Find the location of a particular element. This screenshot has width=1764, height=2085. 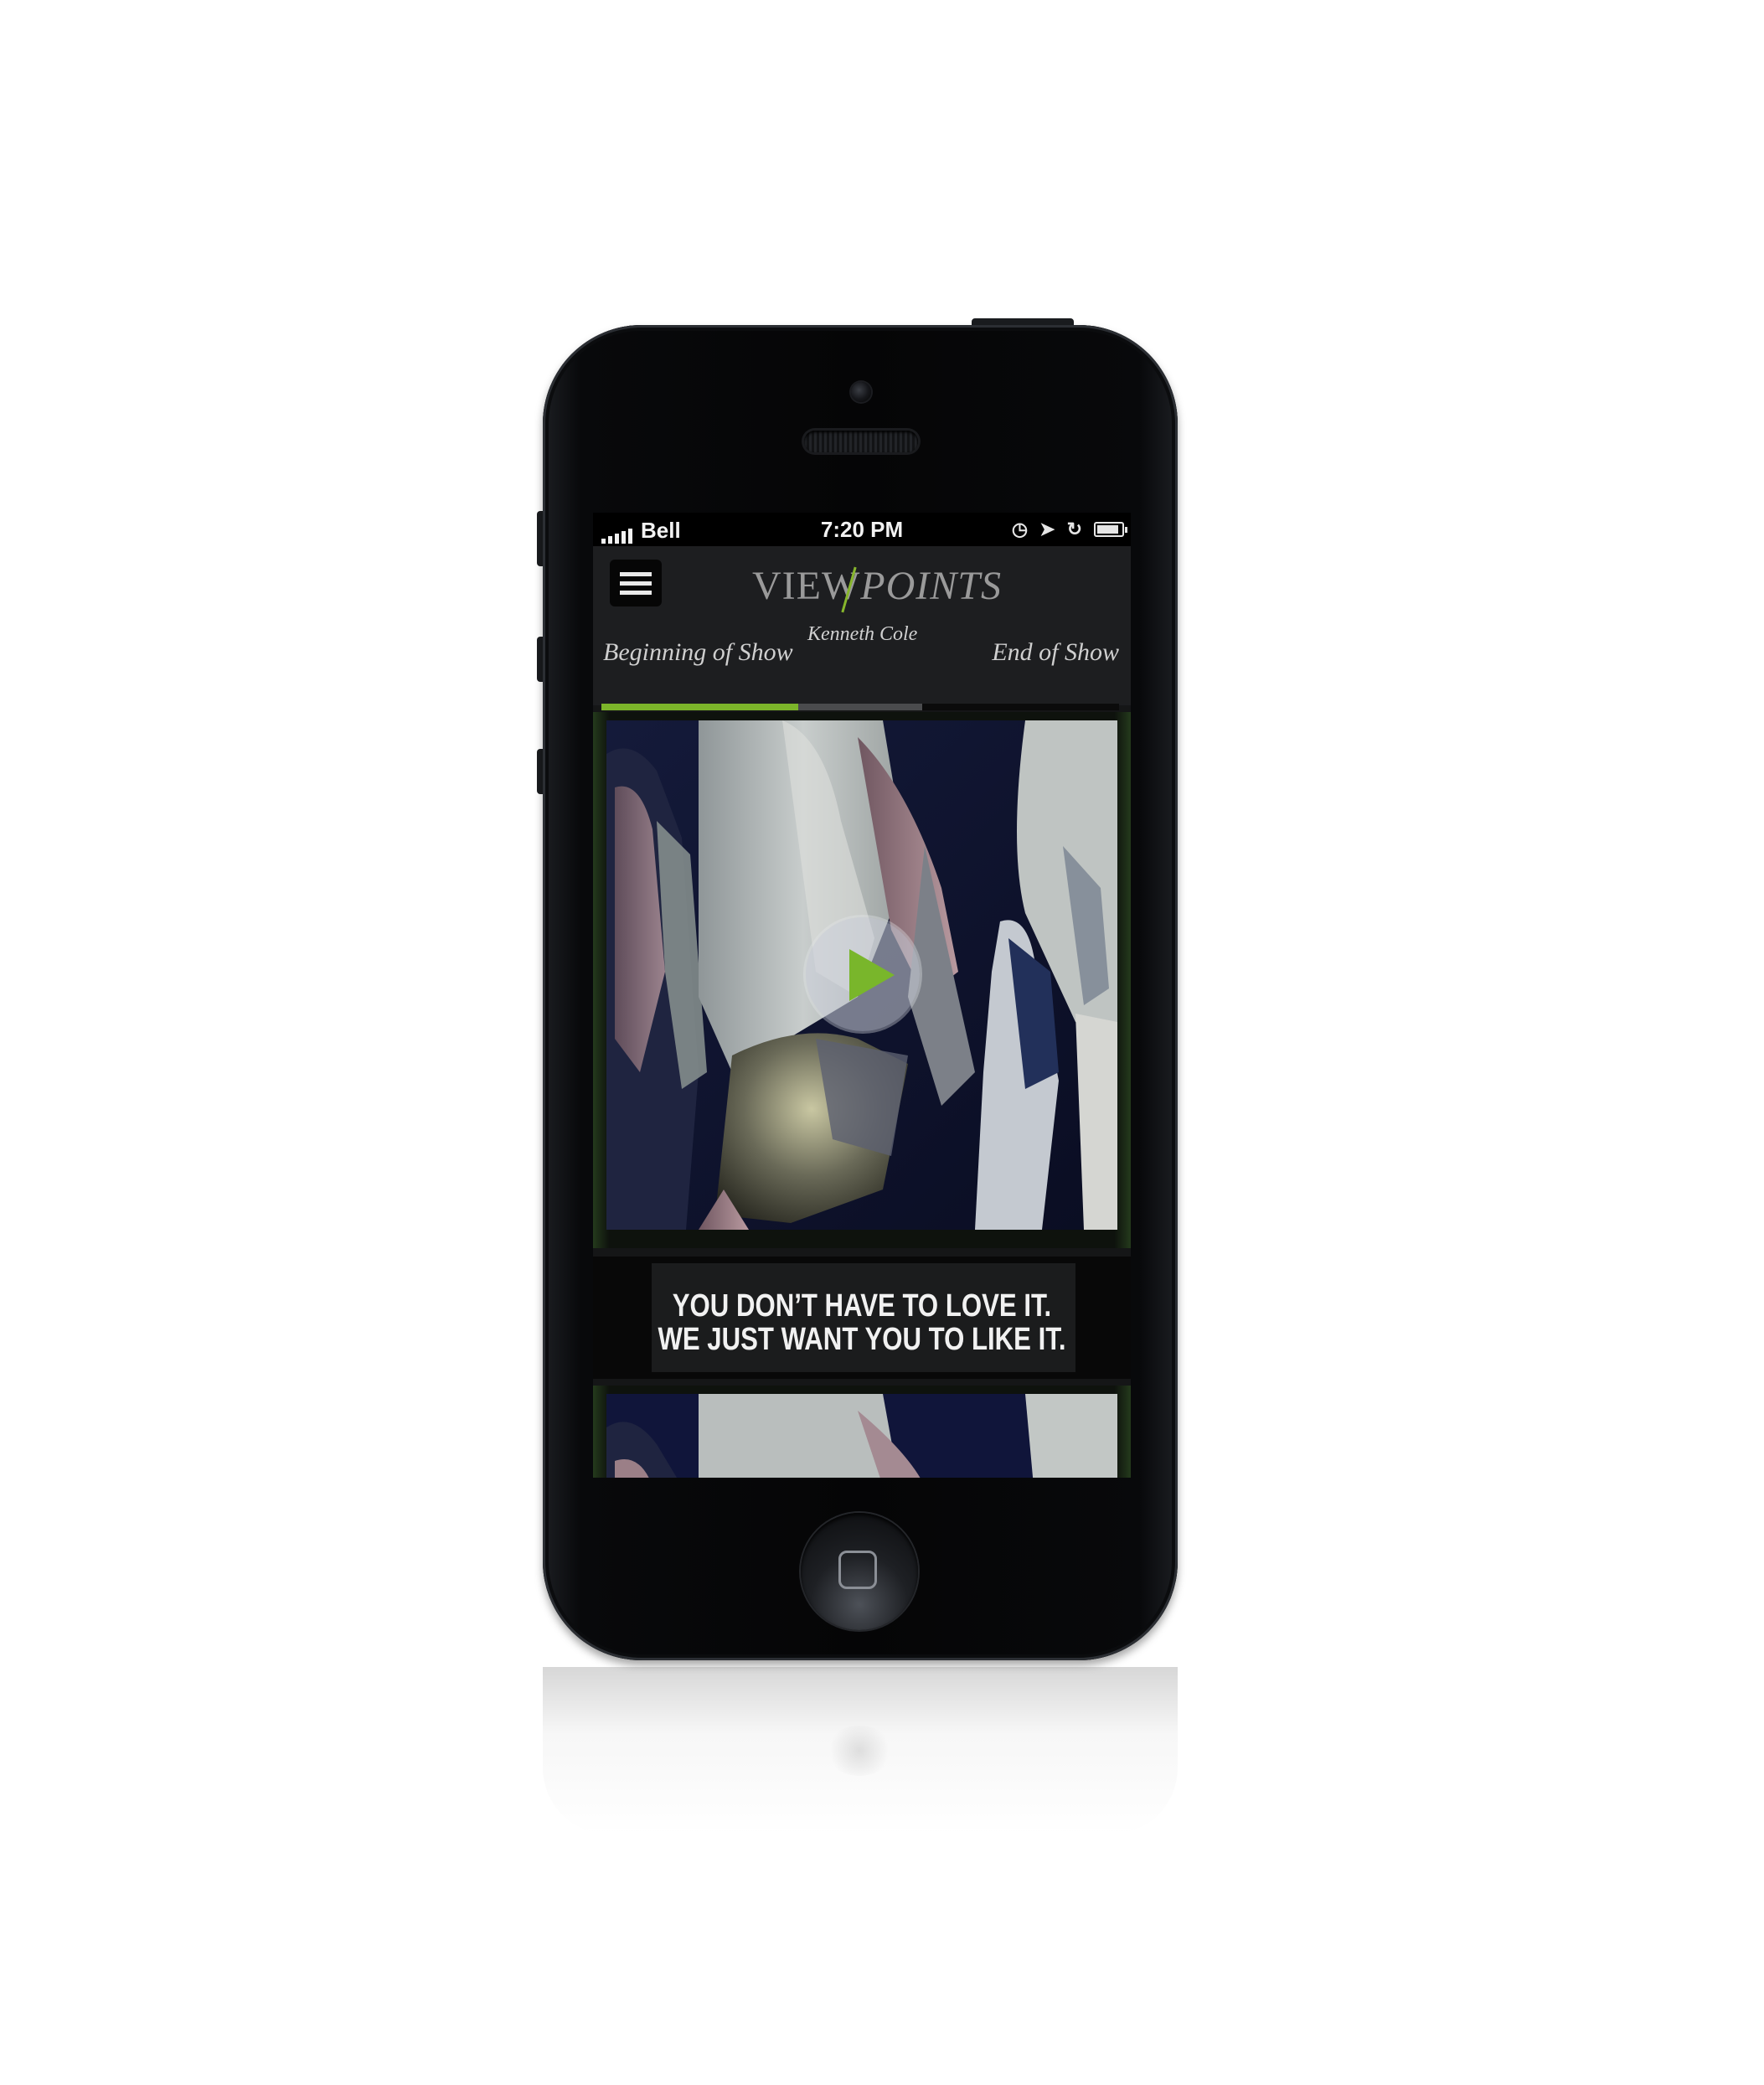

app-logo: VIEWPOINTS is located at coordinates (877, 588).